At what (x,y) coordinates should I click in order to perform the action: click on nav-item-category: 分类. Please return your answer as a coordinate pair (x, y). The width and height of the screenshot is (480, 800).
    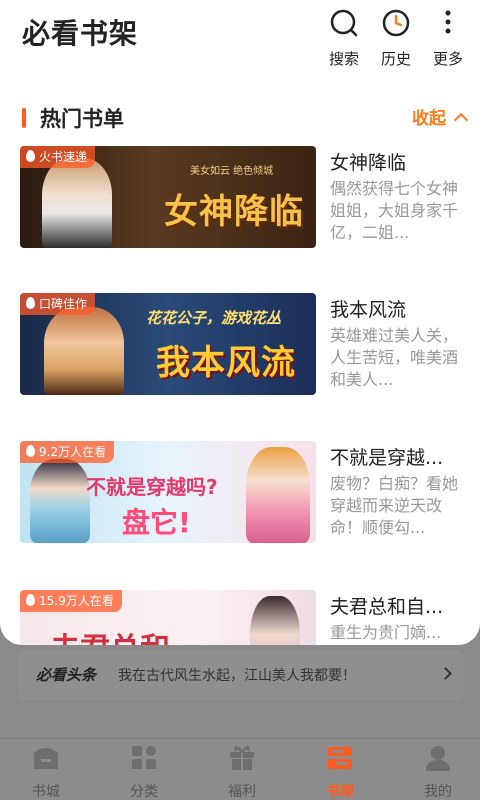
    Looking at the image, I should click on (144, 772).